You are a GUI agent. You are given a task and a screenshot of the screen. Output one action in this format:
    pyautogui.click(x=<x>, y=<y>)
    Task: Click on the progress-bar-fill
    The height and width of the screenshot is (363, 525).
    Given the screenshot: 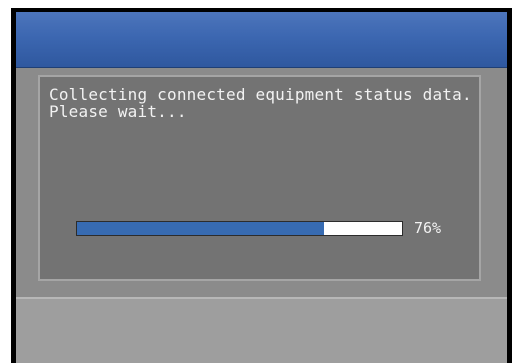 What is the action you would take?
    pyautogui.click(x=200, y=228)
    